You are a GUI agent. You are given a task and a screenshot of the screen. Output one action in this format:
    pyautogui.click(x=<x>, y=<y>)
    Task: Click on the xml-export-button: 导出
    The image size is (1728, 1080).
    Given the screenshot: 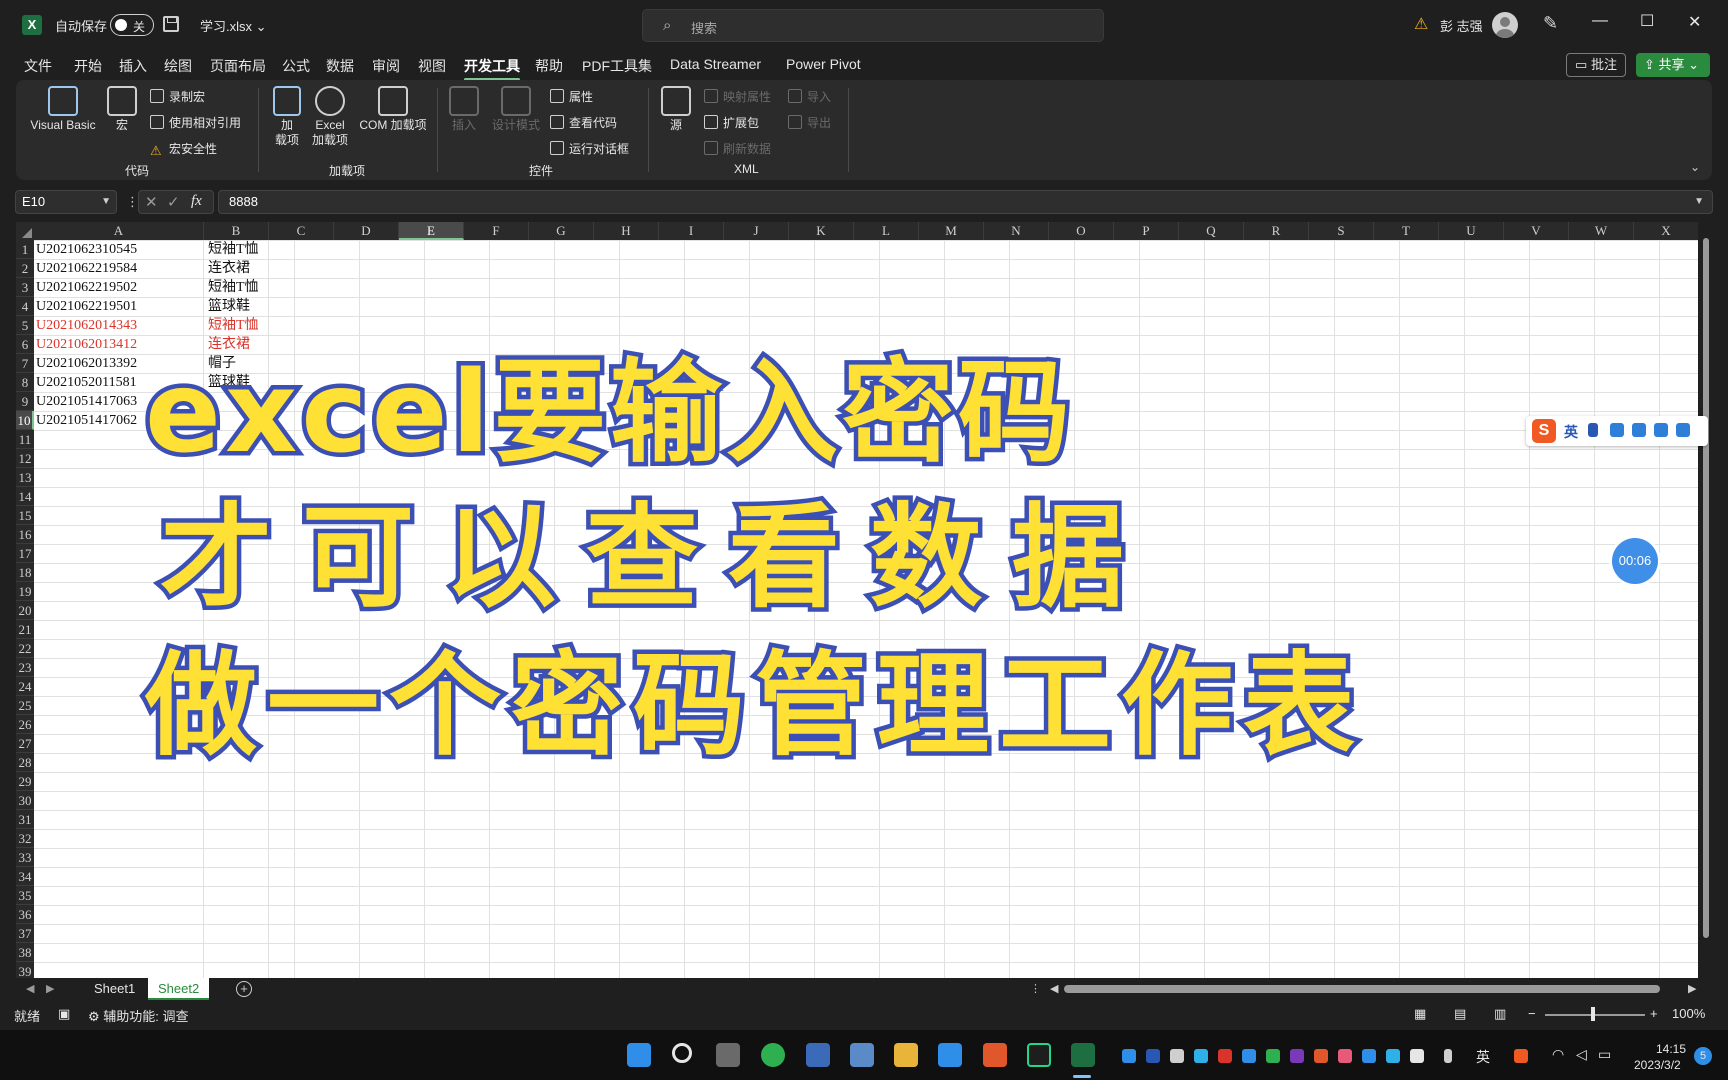 What is the action you would take?
    pyautogui.click(x=809, y=122)
    